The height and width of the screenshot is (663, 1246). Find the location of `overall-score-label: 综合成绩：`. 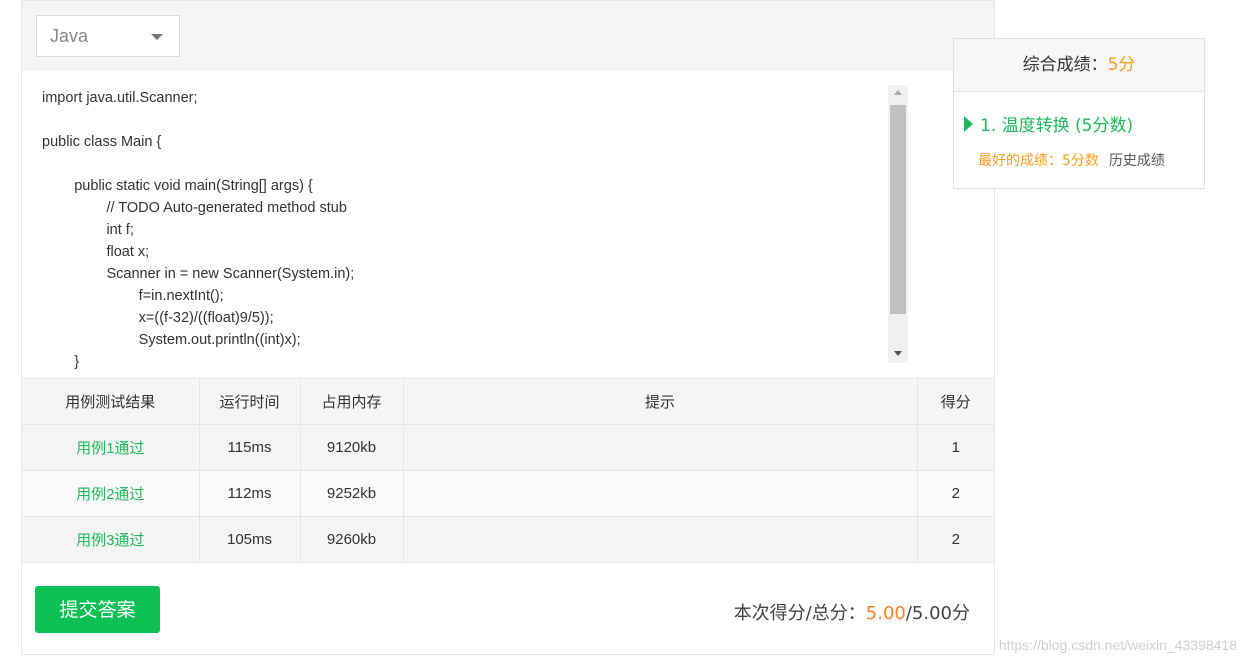

overall-score-label: 综合成绩： is located at coordinates (1065, 65).